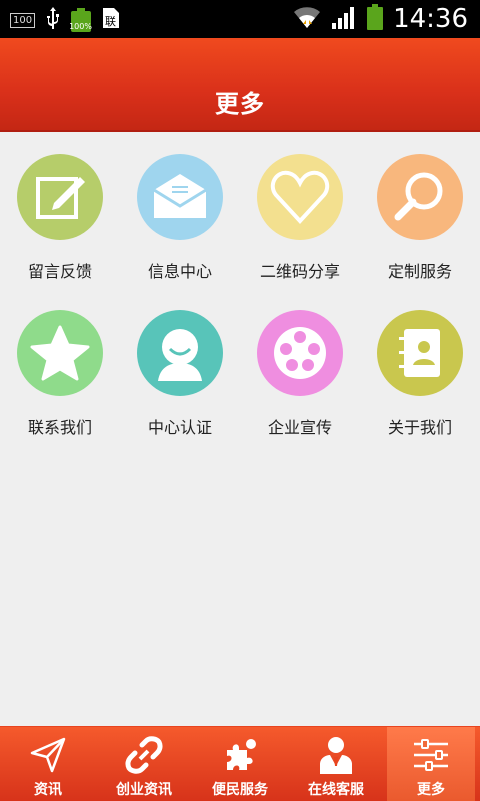  I want to click on service-person-icon, so click(336, 755).